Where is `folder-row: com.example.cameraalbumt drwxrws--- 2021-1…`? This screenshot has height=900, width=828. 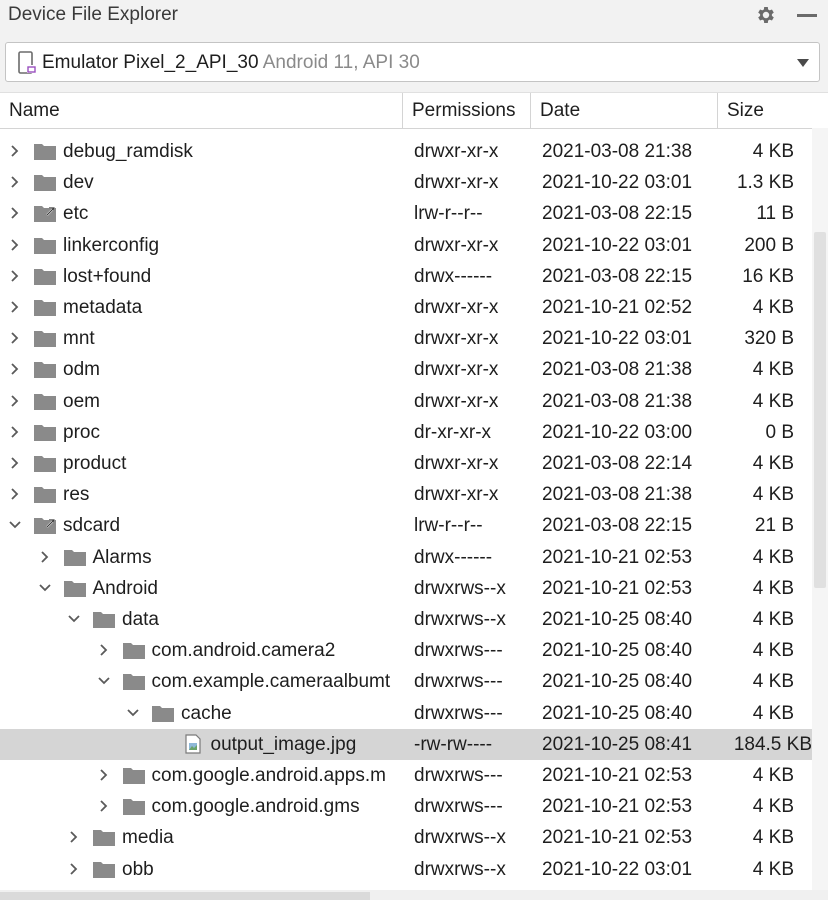
folder-row: com.example.cameraalbumt drwxrws--- 2021-1… is located at coordinates (406, 681).